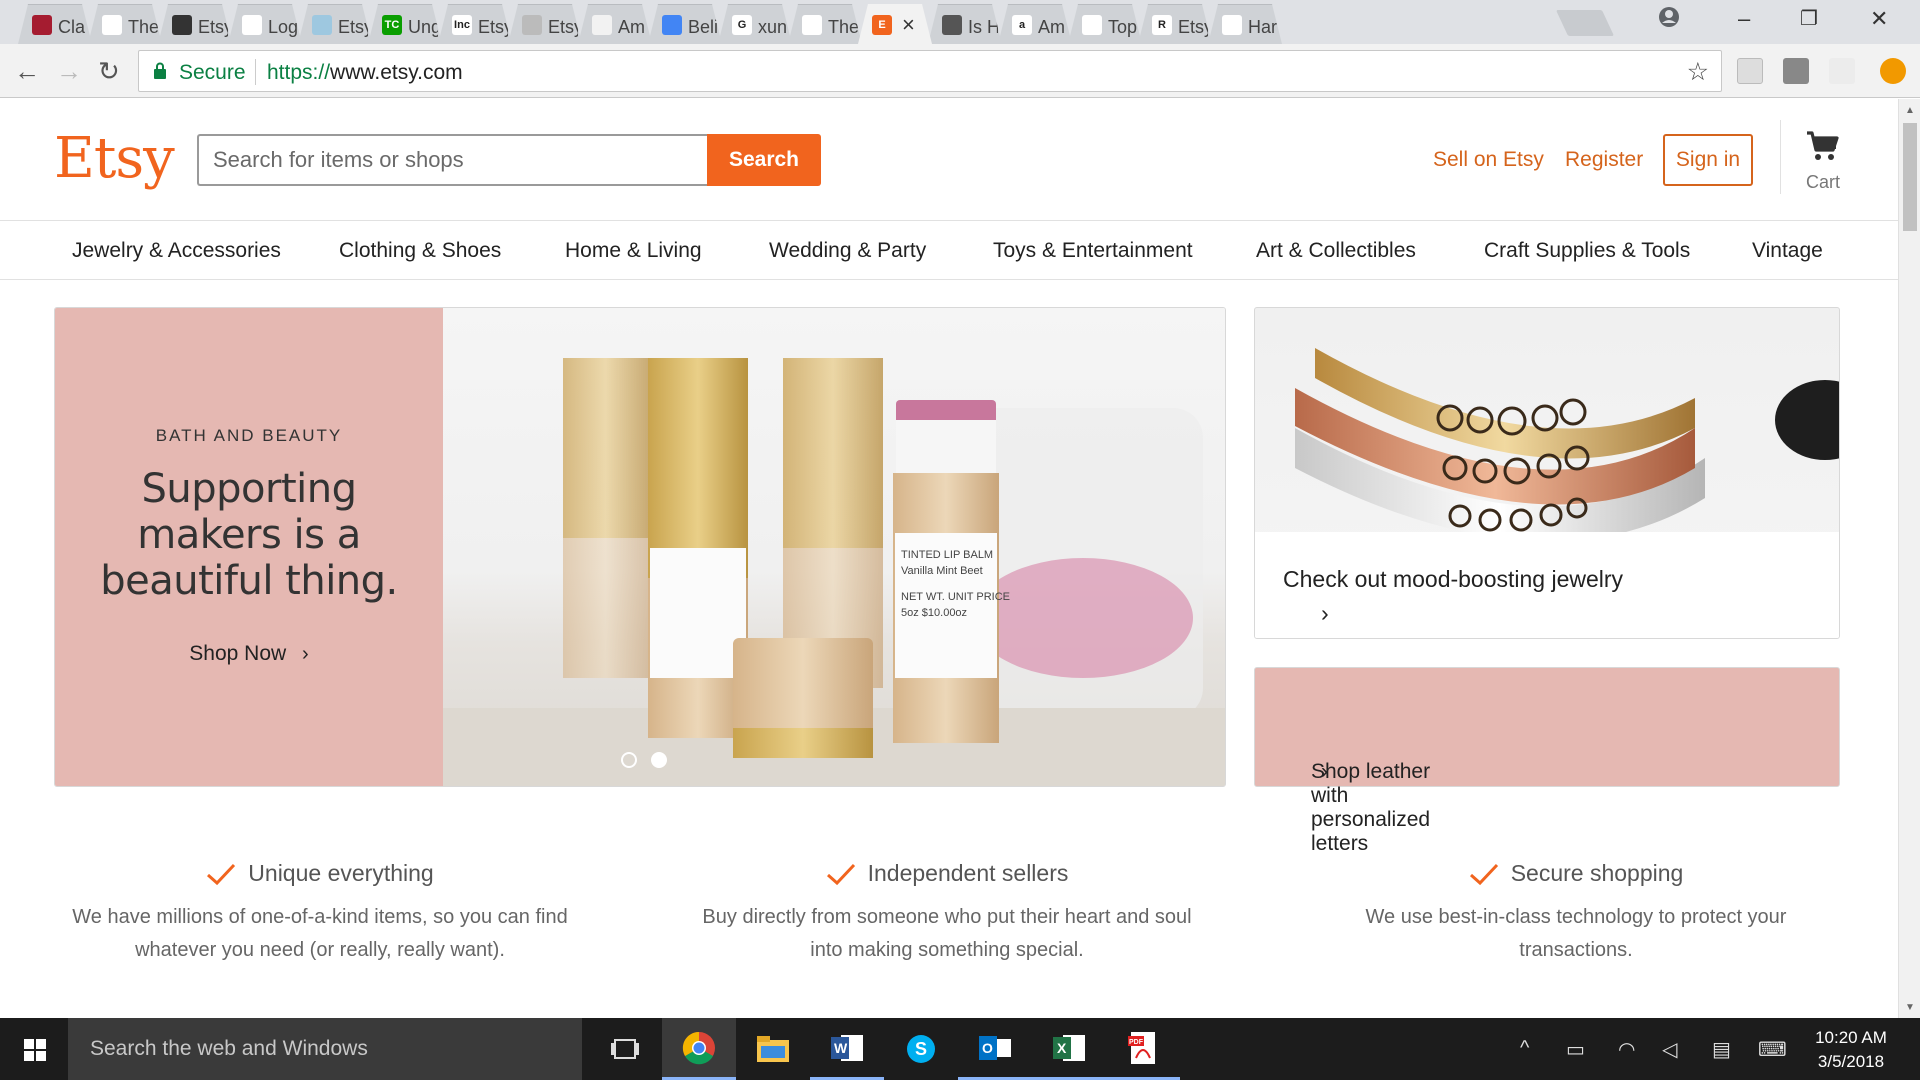  What do you see at coordinates (1626, 1049) in the screenshot?
I see `wifi-icon: ◠` at bounding box center [1626, 1049].